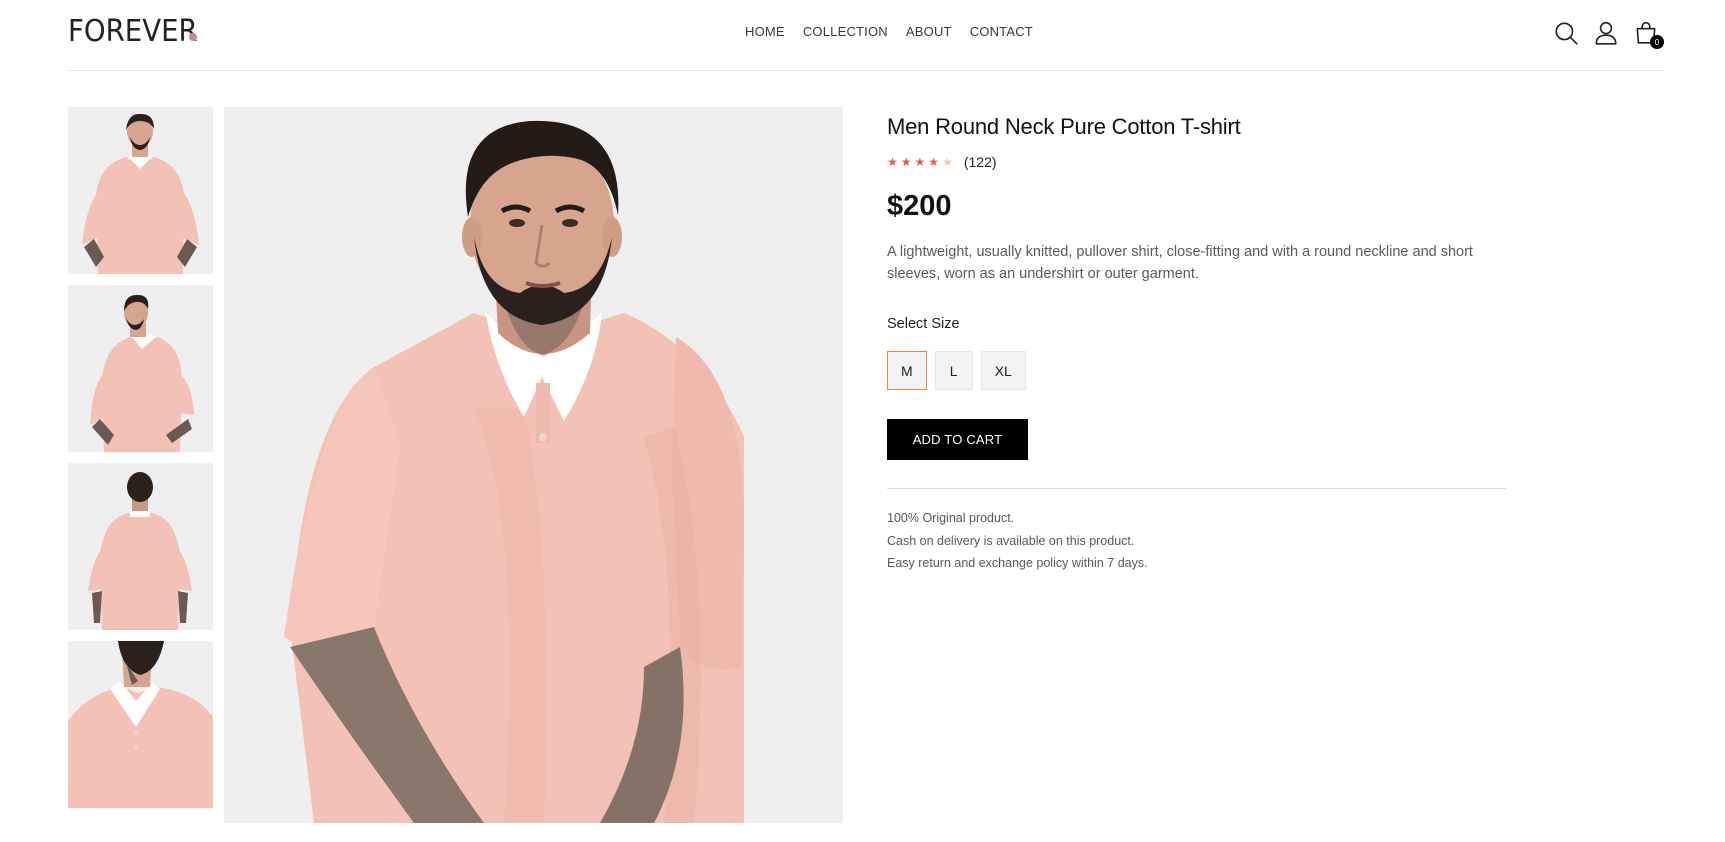 The height and width of the screenshot is (842, 1725). I want to click on nav-home: HOME, so click(765, 31).